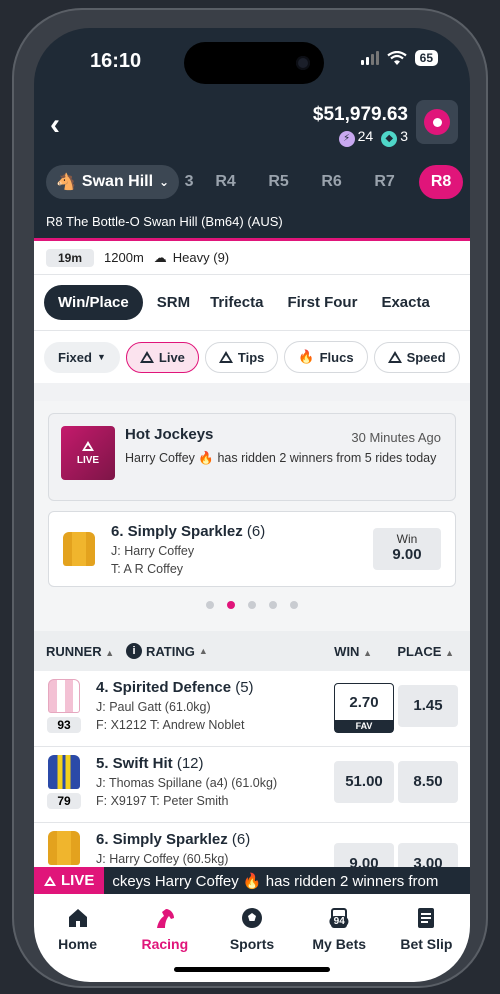 This screenshot has width=500, height=994. Describe the element at coordinates (66, 182) in the screenshot. I see `horse-icon: 🐴` at that location.